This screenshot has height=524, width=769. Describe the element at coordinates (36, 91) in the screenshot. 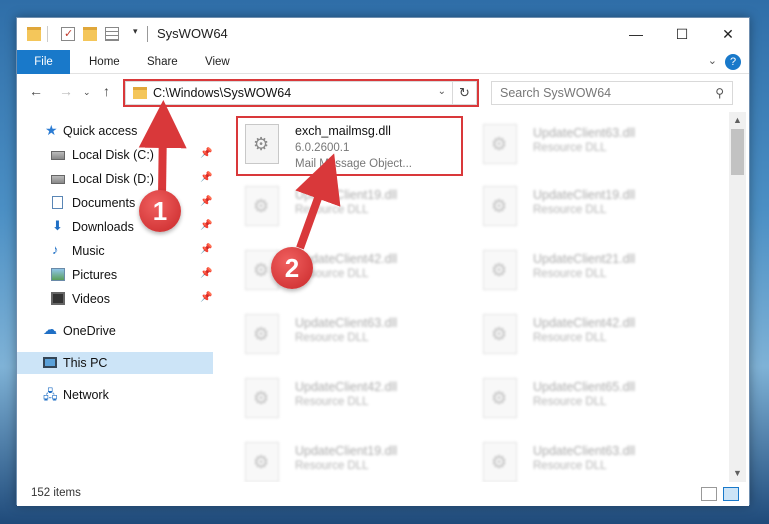

I see `back-arrow-icon: ←` at that location.